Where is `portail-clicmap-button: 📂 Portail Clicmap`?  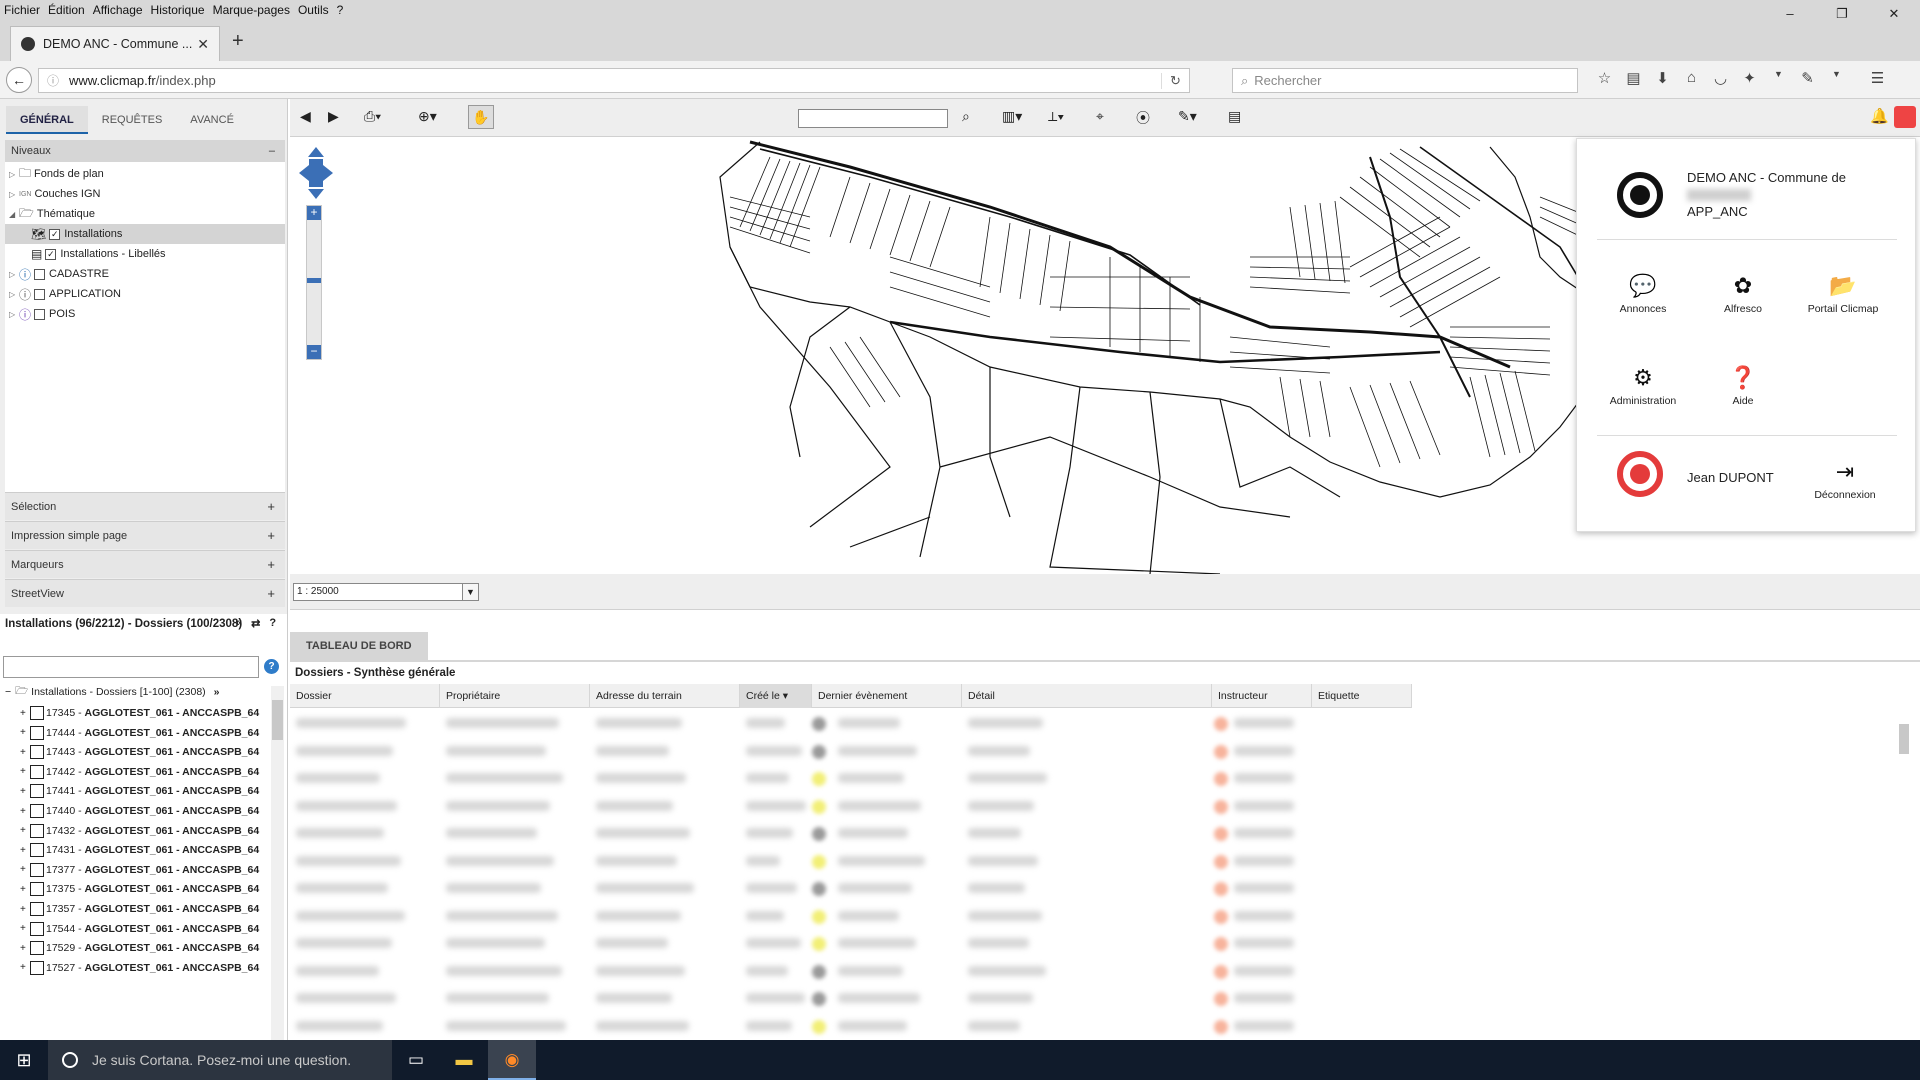
portail-clicmap-button: 📂 Portail Clicmap is located at coordinates (1843, 294).